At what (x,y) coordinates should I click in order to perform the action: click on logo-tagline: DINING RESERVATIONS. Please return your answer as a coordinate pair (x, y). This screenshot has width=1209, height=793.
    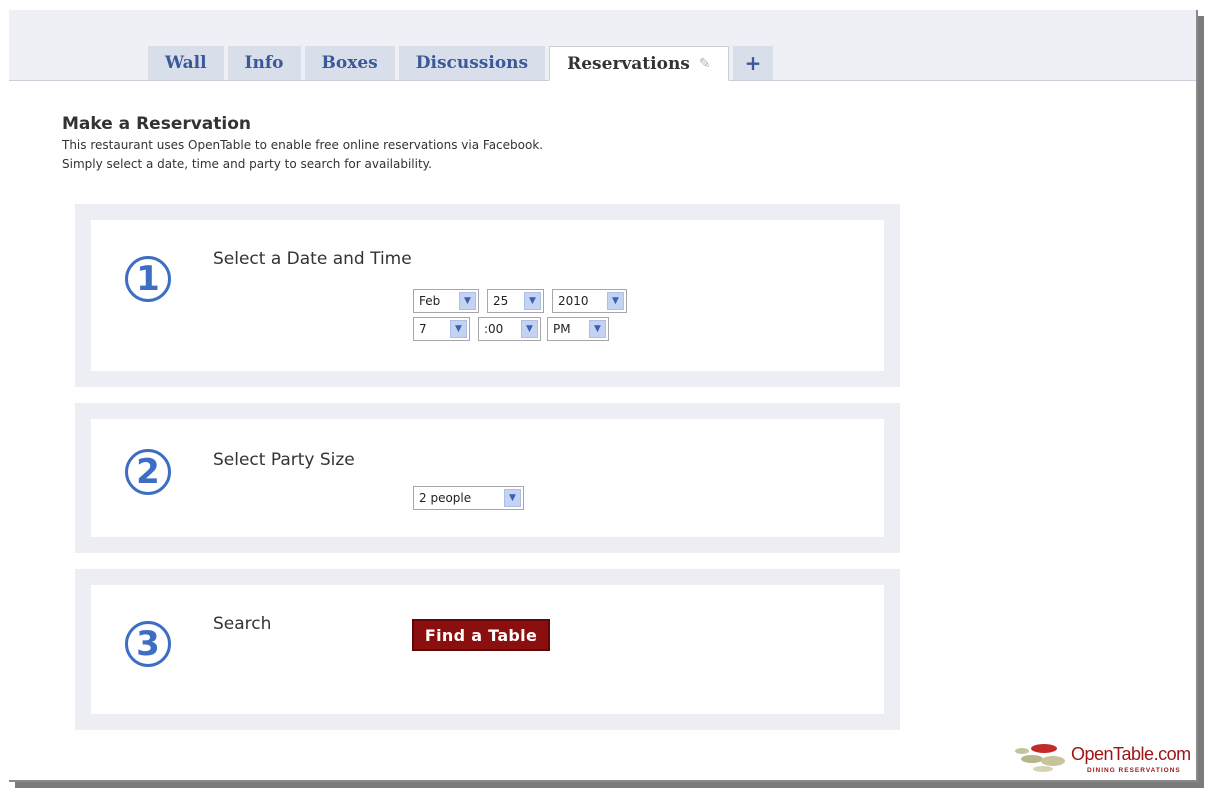
    Looking at the image, I should click on (1134, 770).